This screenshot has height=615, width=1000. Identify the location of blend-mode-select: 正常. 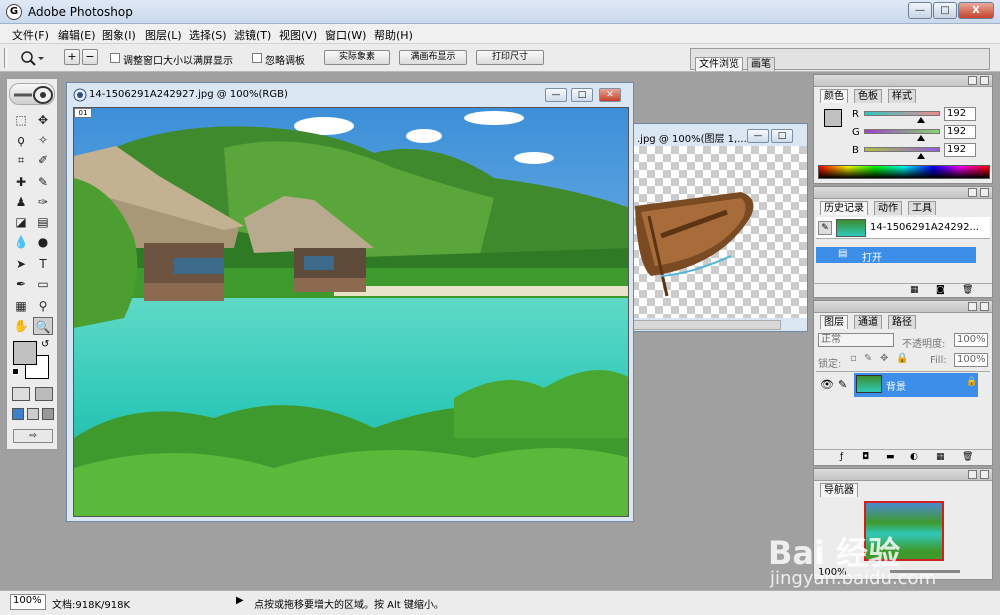
(856, 340).